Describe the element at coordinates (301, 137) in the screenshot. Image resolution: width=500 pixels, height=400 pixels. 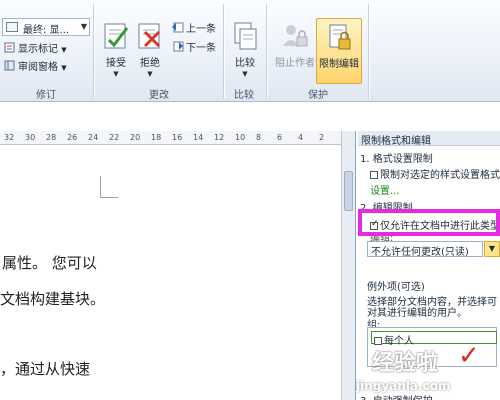
I see `ruler-tick-label: 4` at that location.